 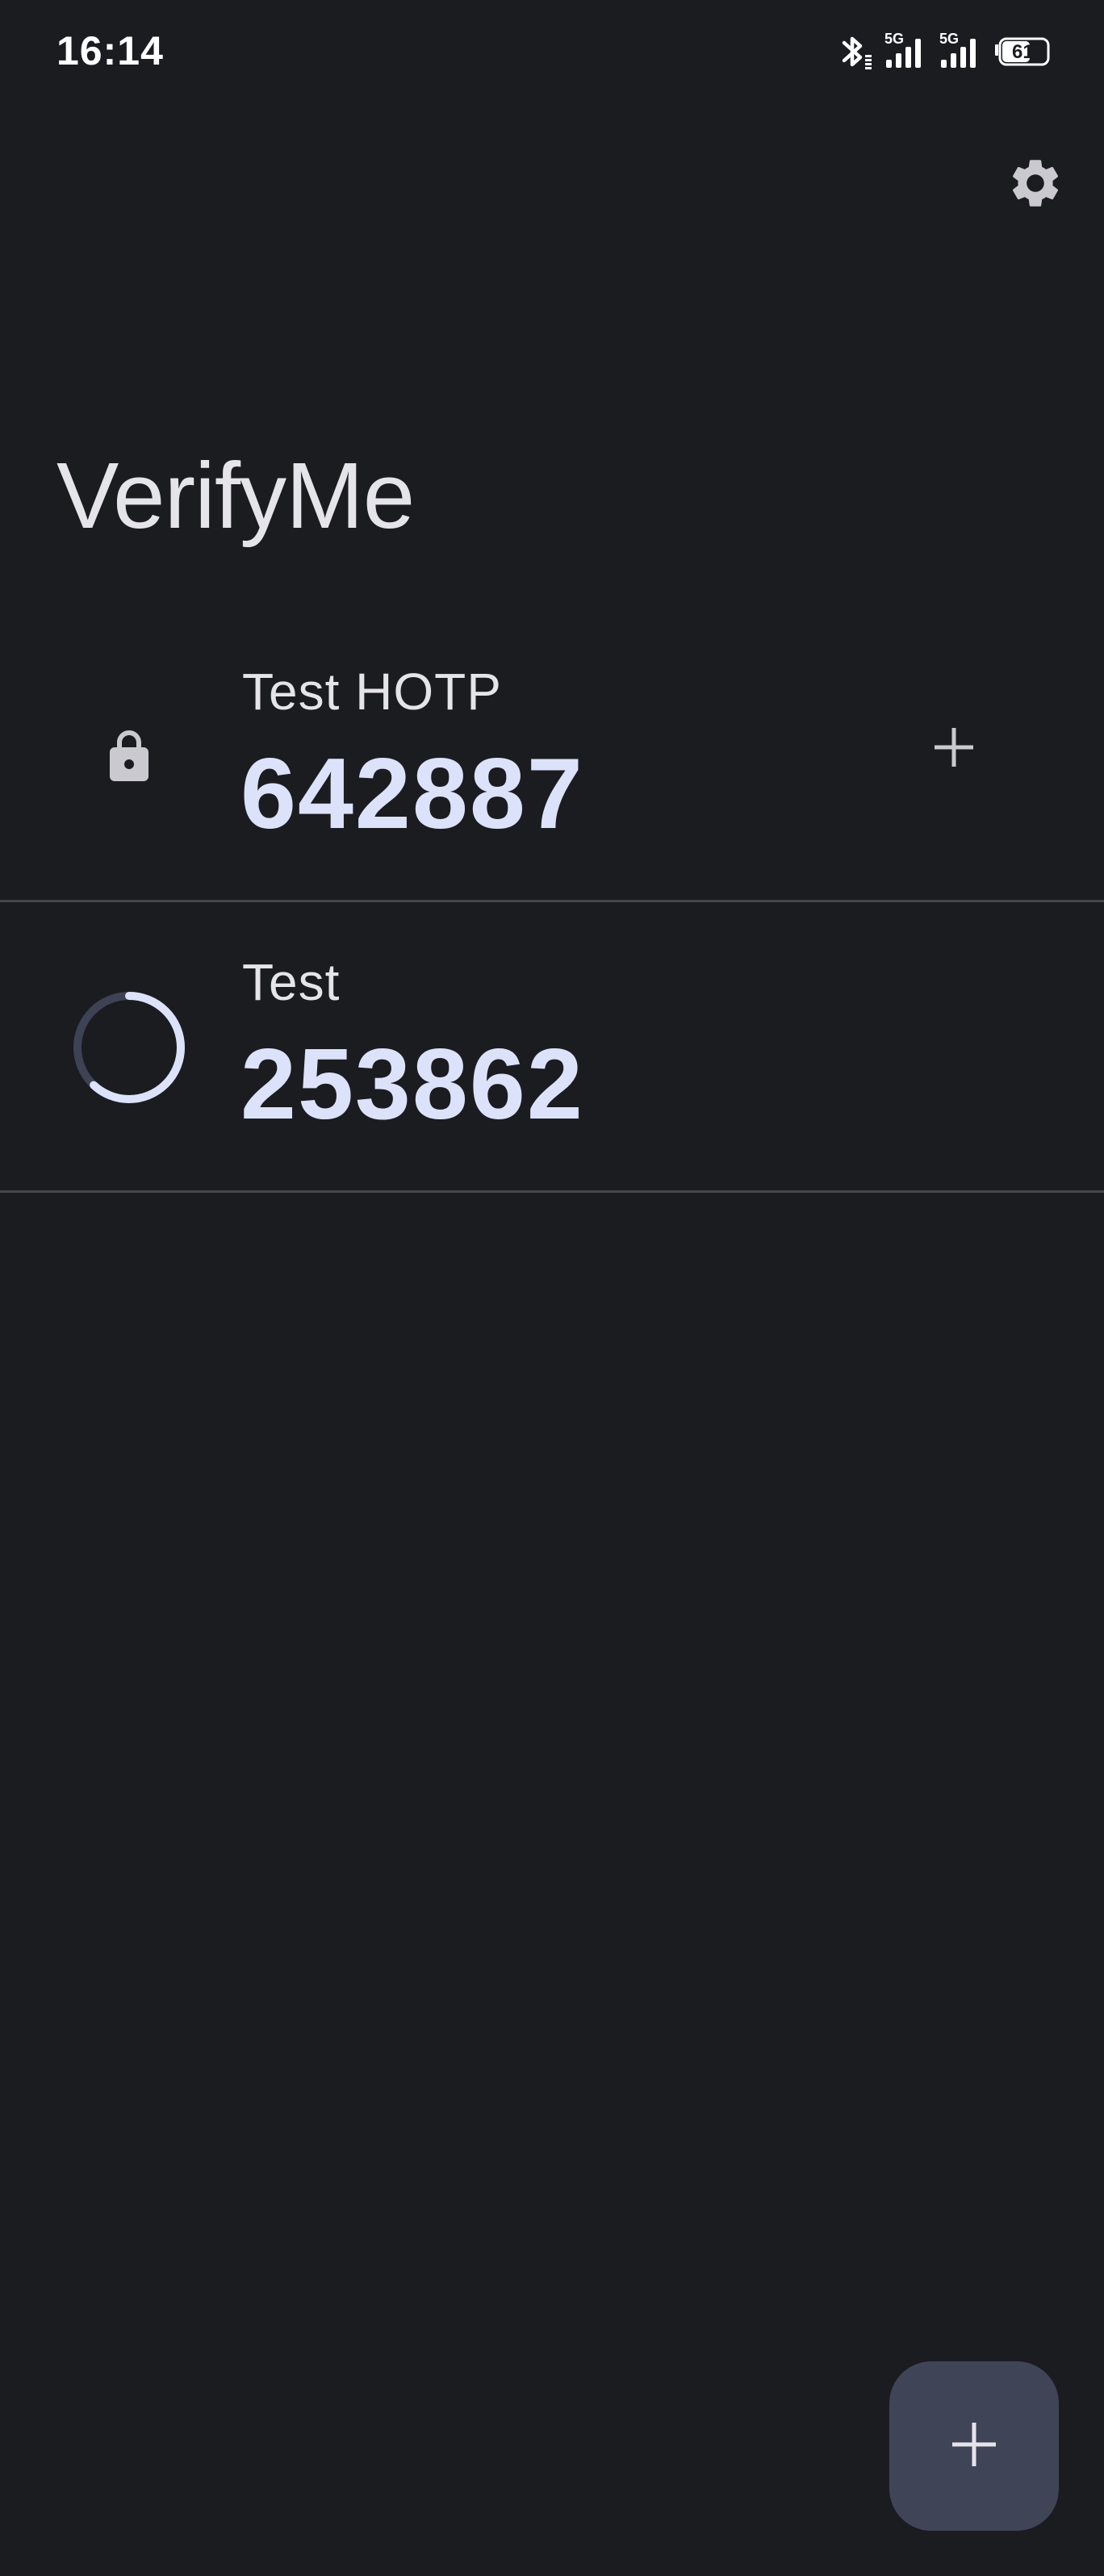 What do you see at coordinates (291, 982) in the screenshot?
I see `token-name: Test` at bounding box center [291, 982].